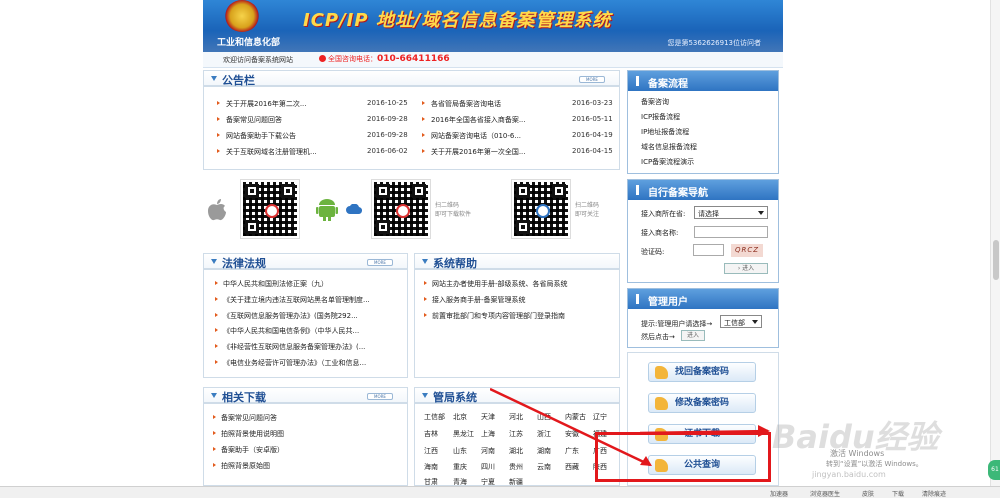 The width and height of the screenshot is (1000, 498). What do you see at coordinates (460, 451) in the screenshot?
I see `province-link: 山东` at bounding box center [460, 451].